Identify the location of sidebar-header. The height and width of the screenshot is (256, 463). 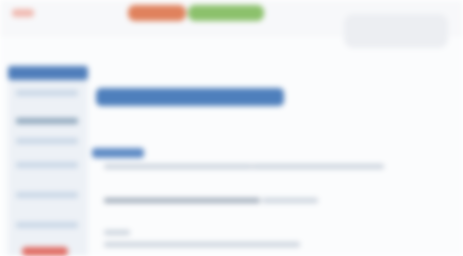
(48, 73).